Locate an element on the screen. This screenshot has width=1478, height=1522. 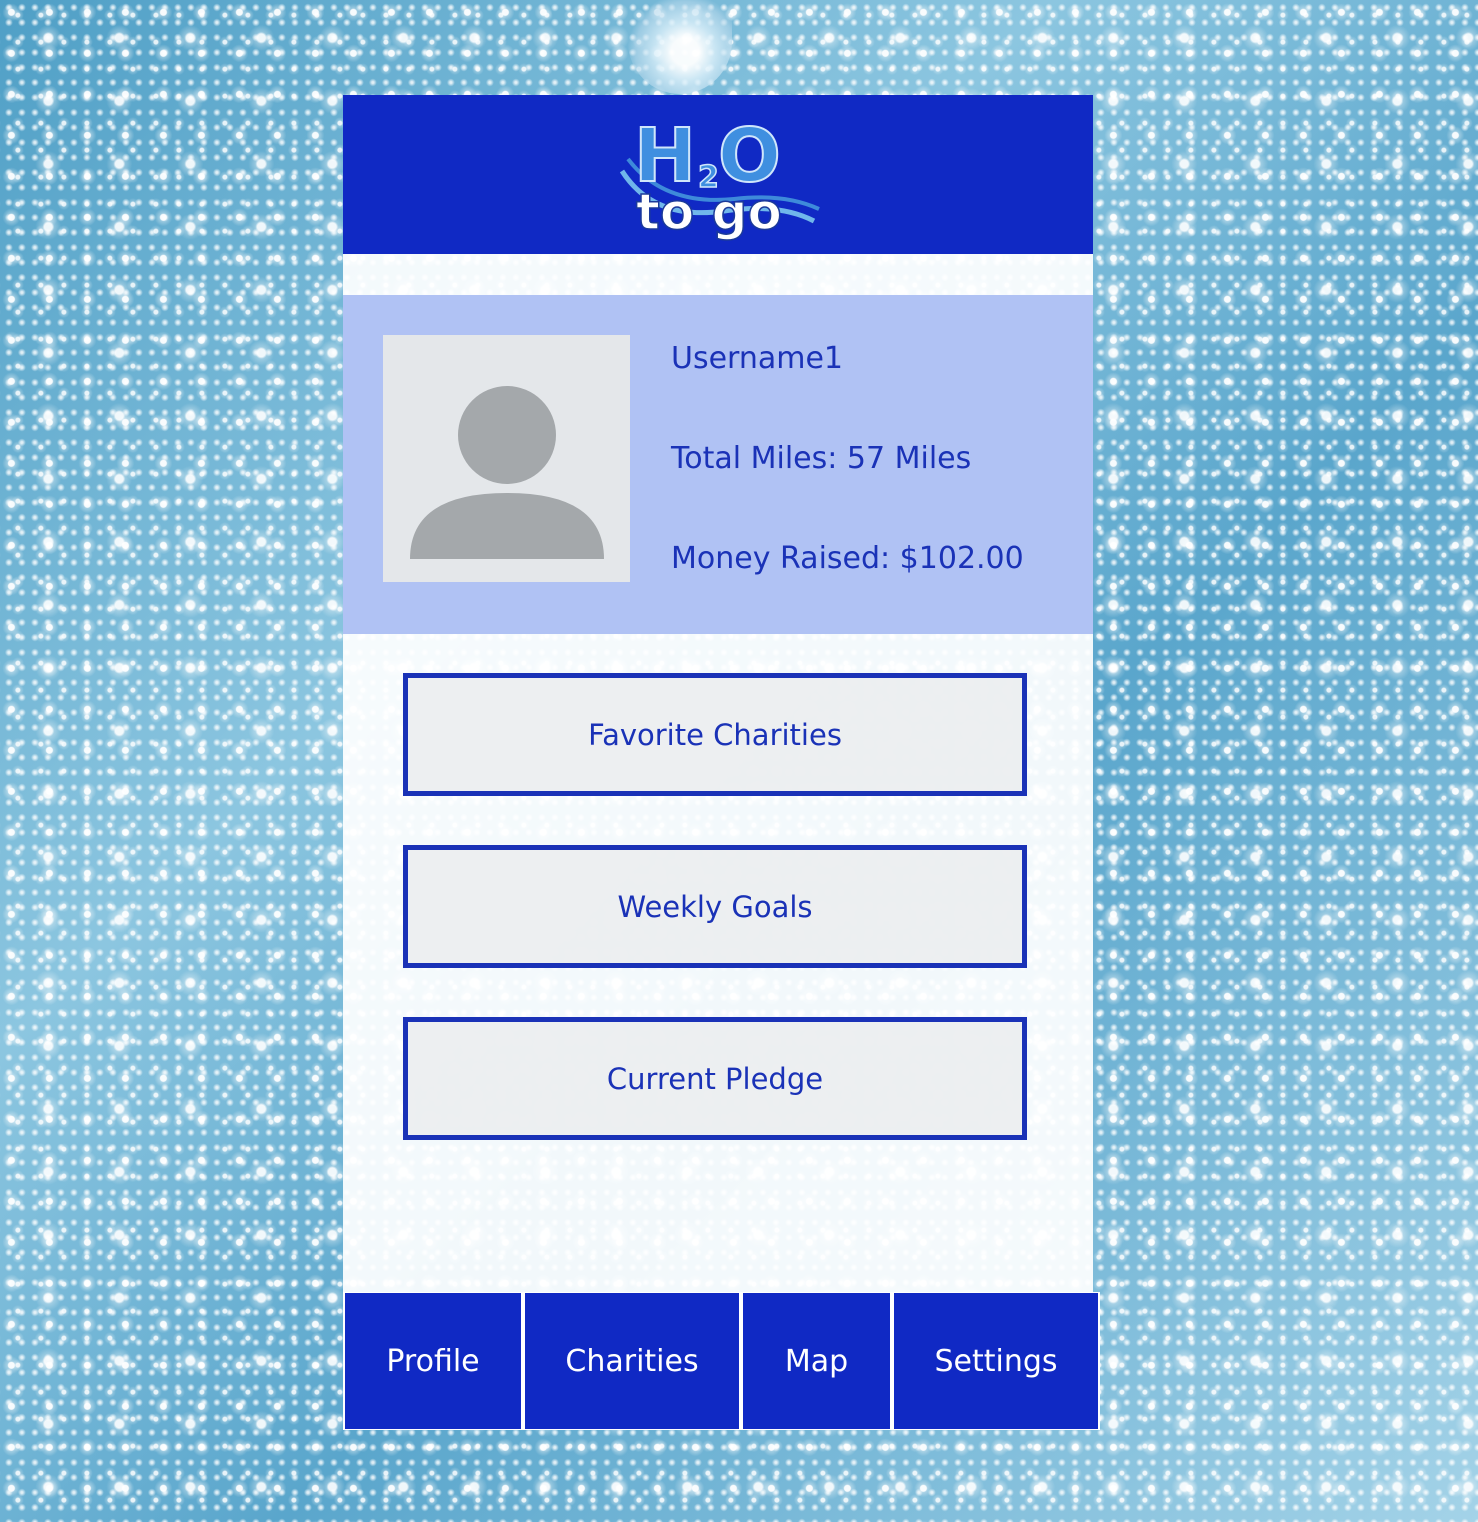
avatar-silhouette is located at coordinates (507, 472).